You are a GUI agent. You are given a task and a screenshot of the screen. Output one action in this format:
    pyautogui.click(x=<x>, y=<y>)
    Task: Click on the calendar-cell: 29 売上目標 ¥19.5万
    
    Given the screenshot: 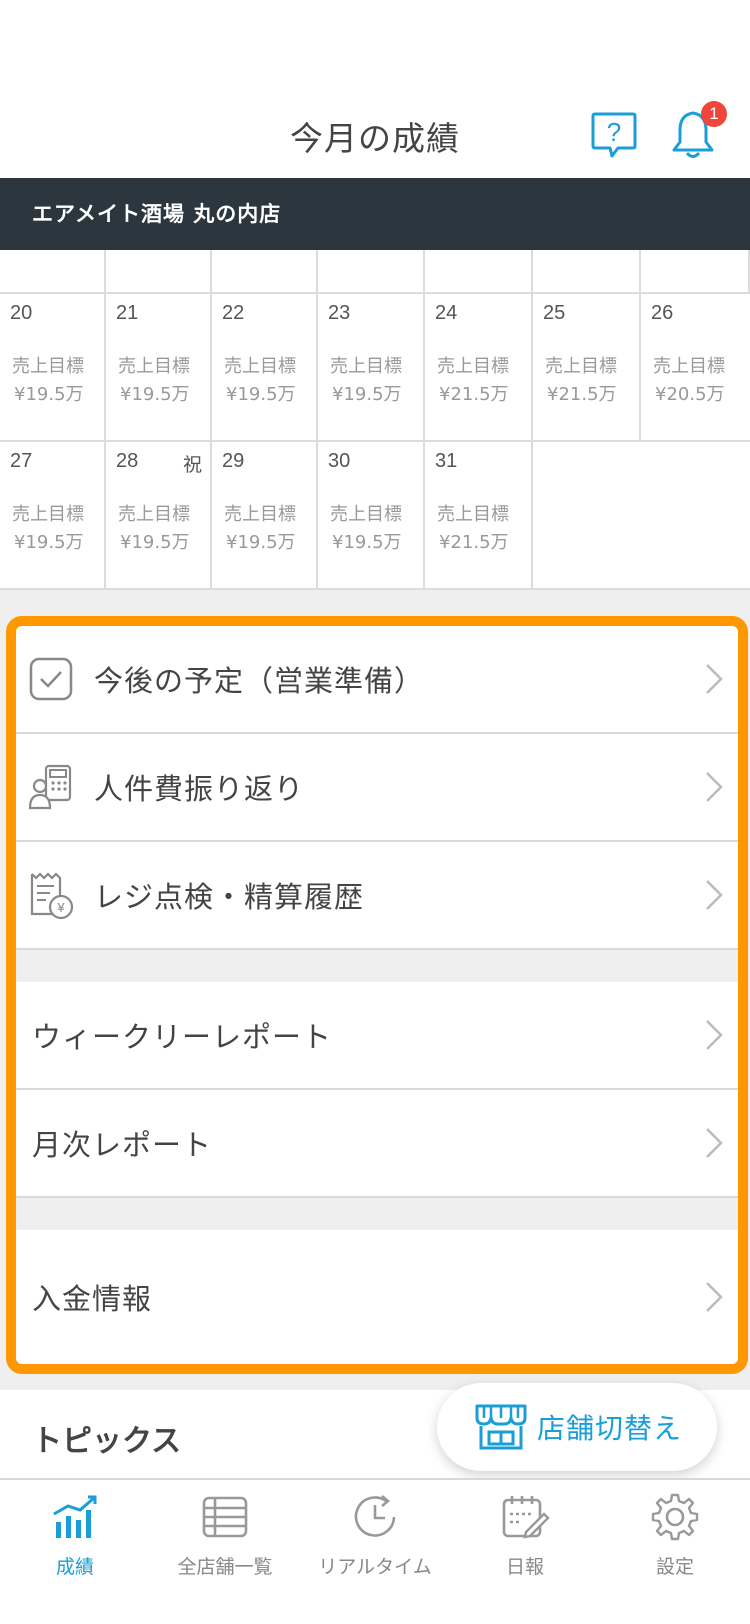 What is the action you would take?
    pyautogui.click(x=265, y=515)
    